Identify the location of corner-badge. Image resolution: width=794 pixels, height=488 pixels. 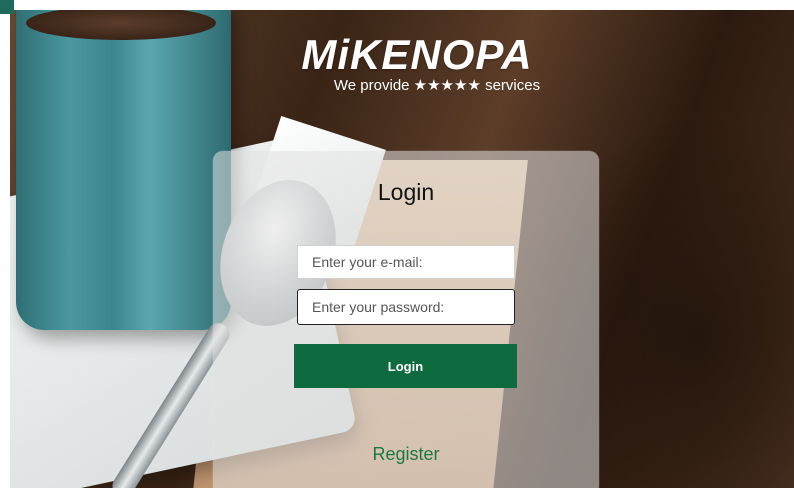
(7, 7).